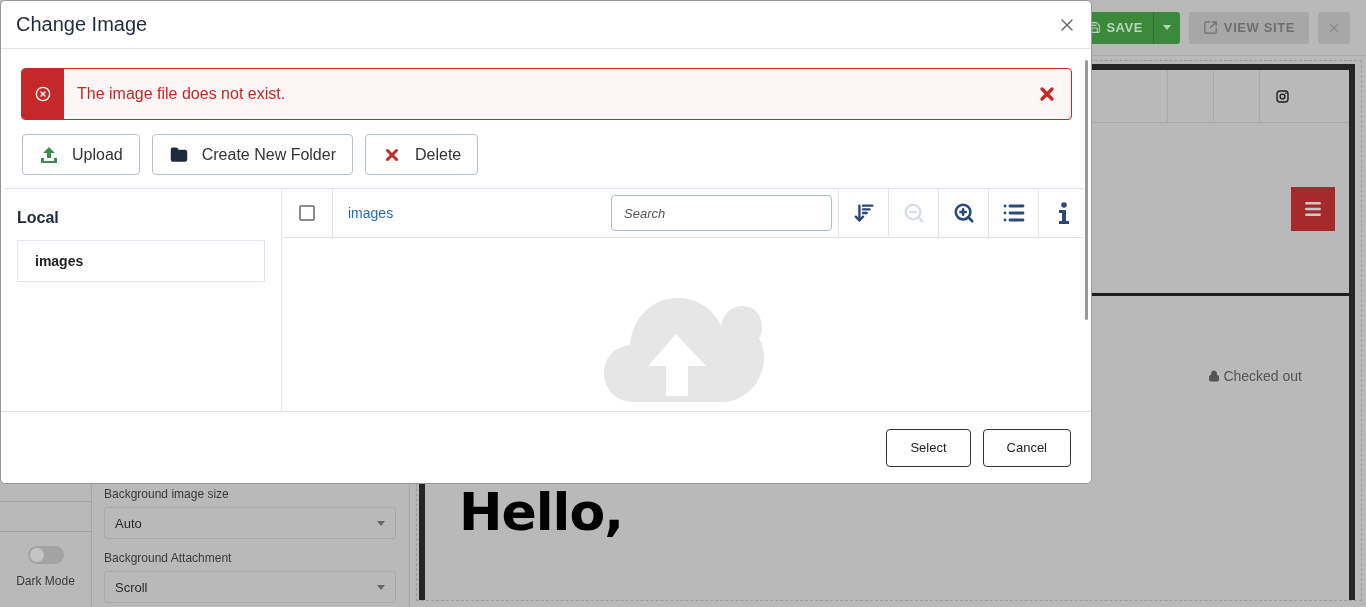 Image resolution: width=1366 pixels, height=607 pixels. I want to click on error-icon, so click(43, 94).